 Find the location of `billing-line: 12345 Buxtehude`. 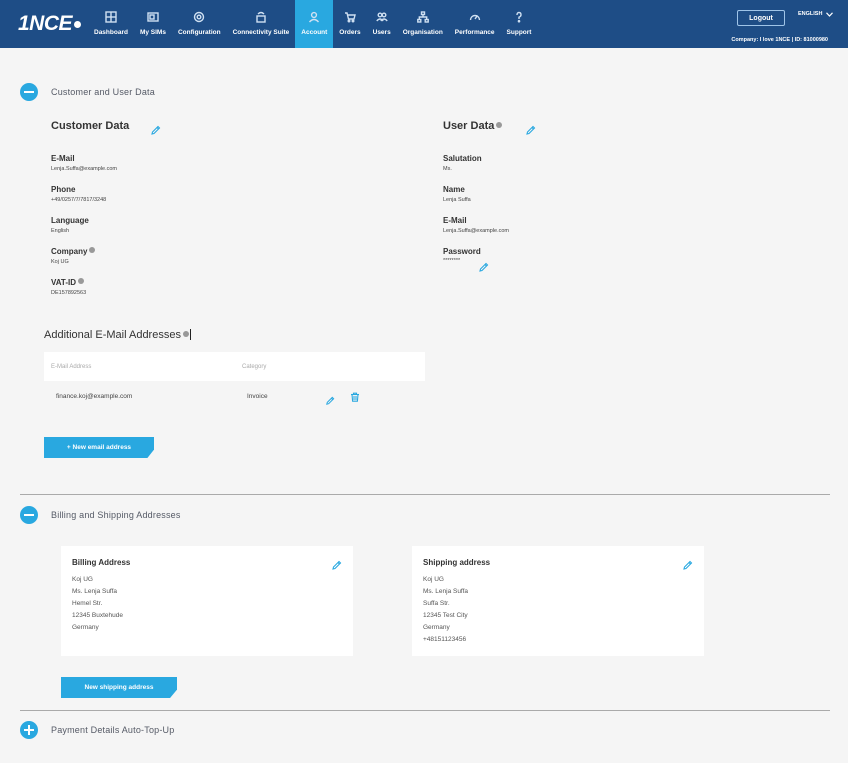

billing-line: 12345 Buxtehude is located at coordinates (97, 615).